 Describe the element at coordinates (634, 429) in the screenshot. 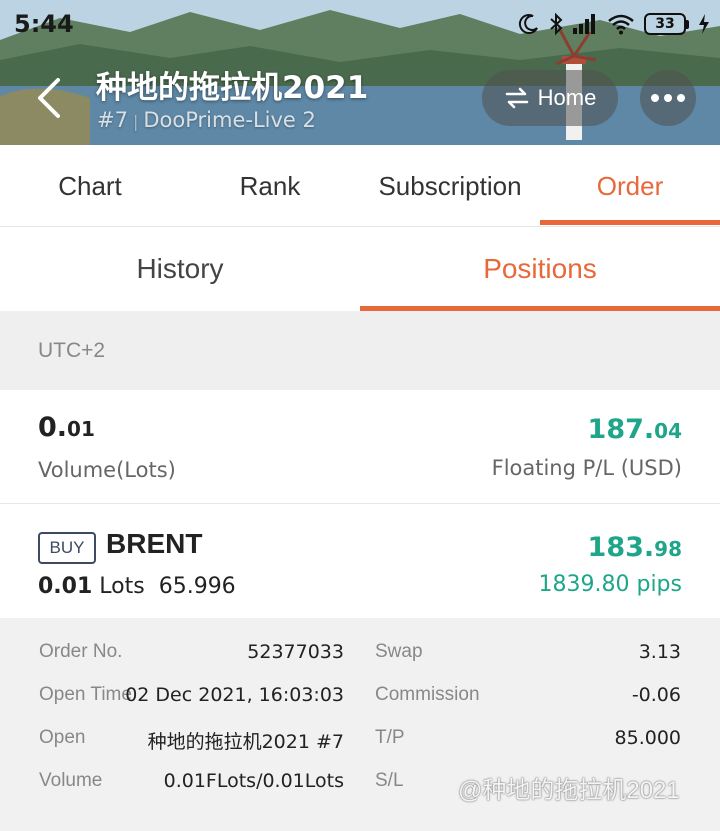

I see `floating-pl: 187.04` at that location.